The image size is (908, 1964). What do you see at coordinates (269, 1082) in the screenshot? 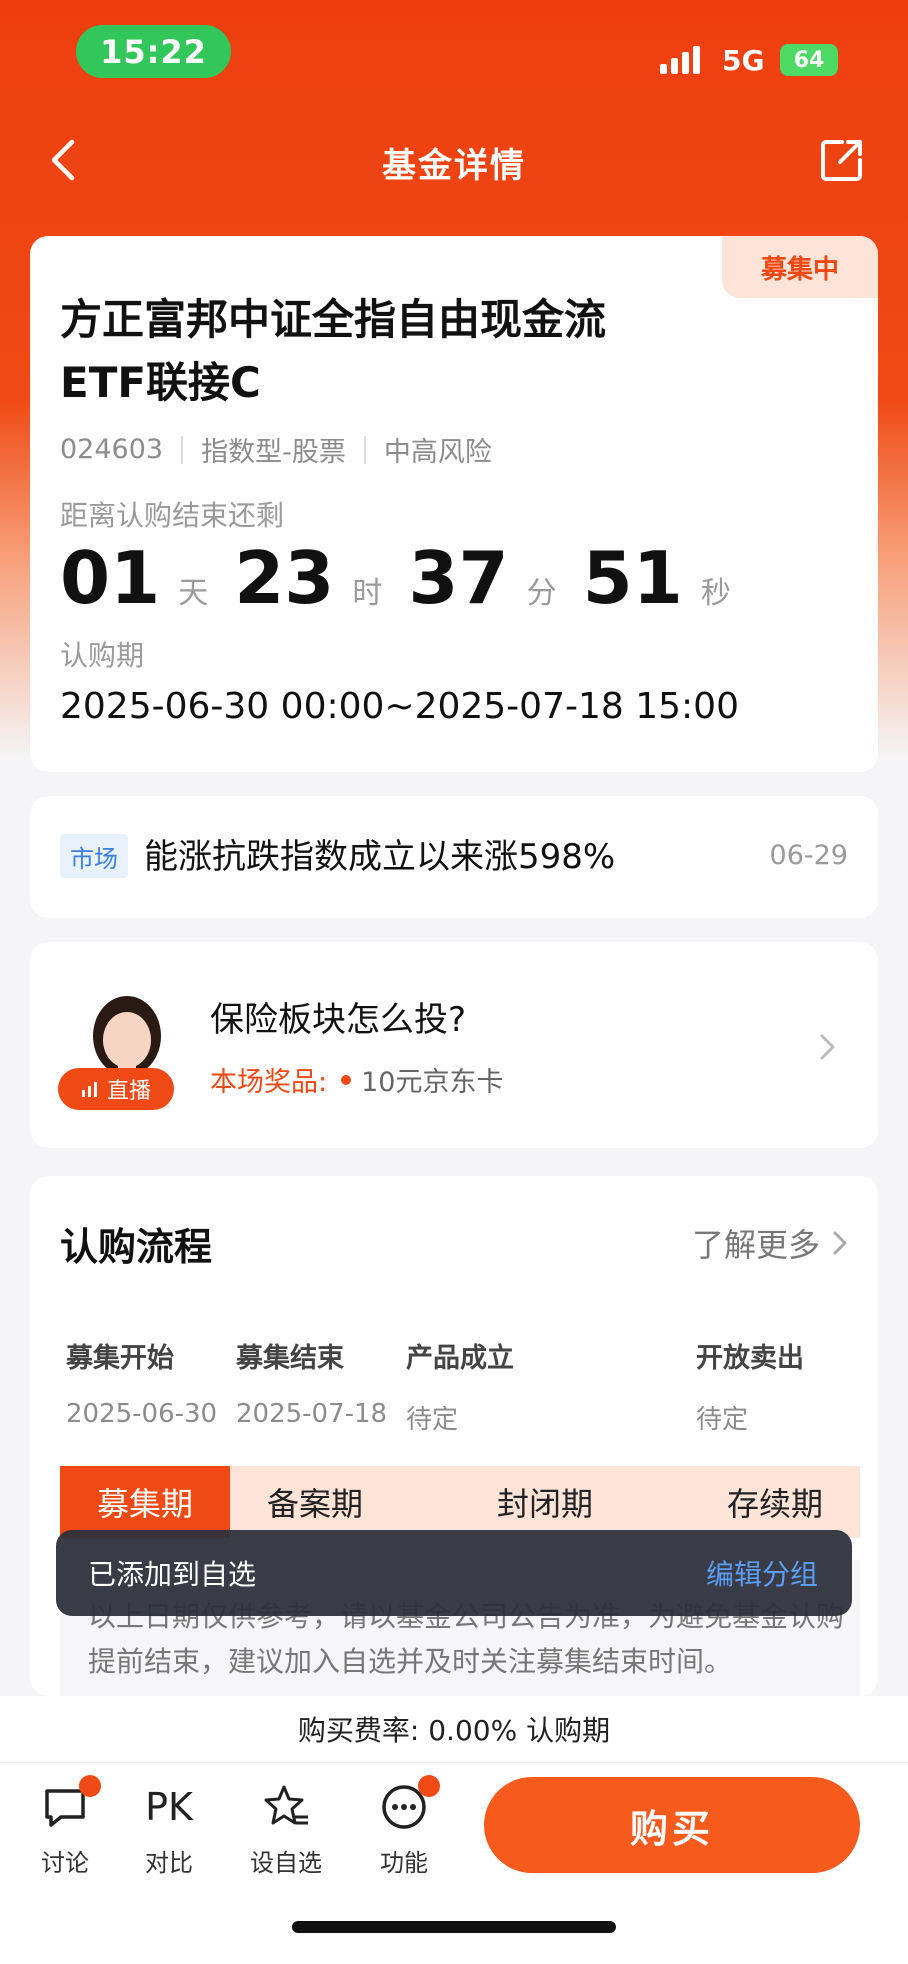
I see `prize-label: 本场奖品:` at bounding box center [269, 1082].